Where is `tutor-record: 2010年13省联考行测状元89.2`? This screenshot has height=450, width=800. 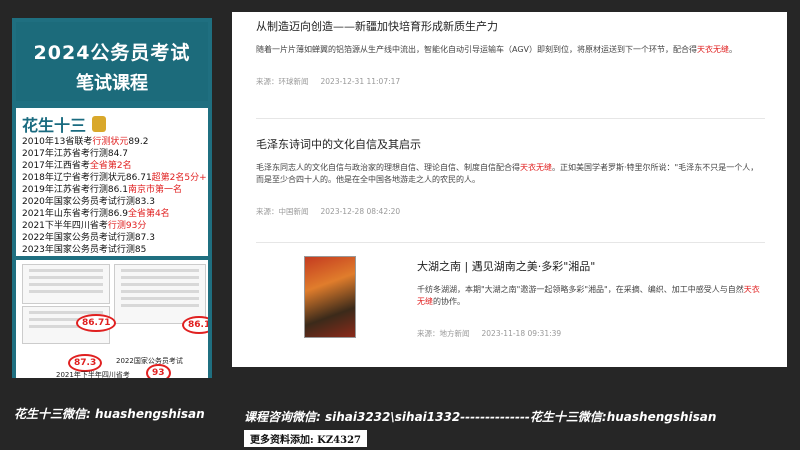 tutor-record: 2010年13省联考行测状元89.2 is located at coordinates (85, 142).